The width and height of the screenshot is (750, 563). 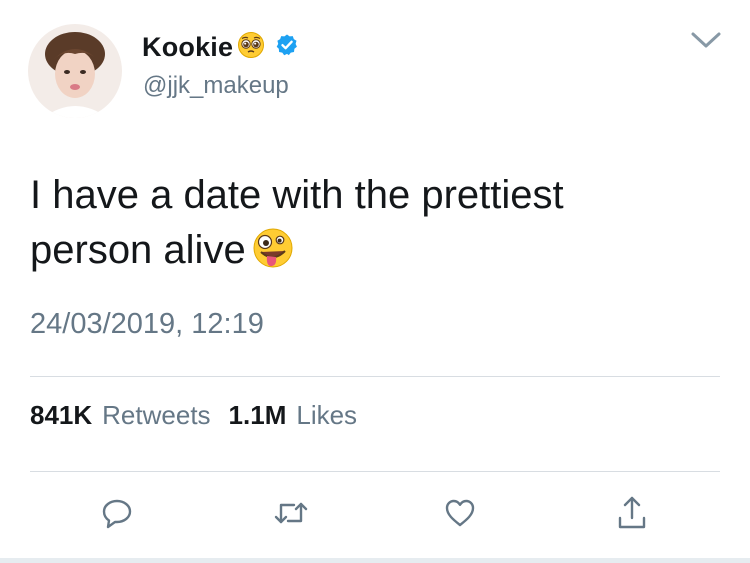 I want to click on bottom-border, so click(x=375, y=560).